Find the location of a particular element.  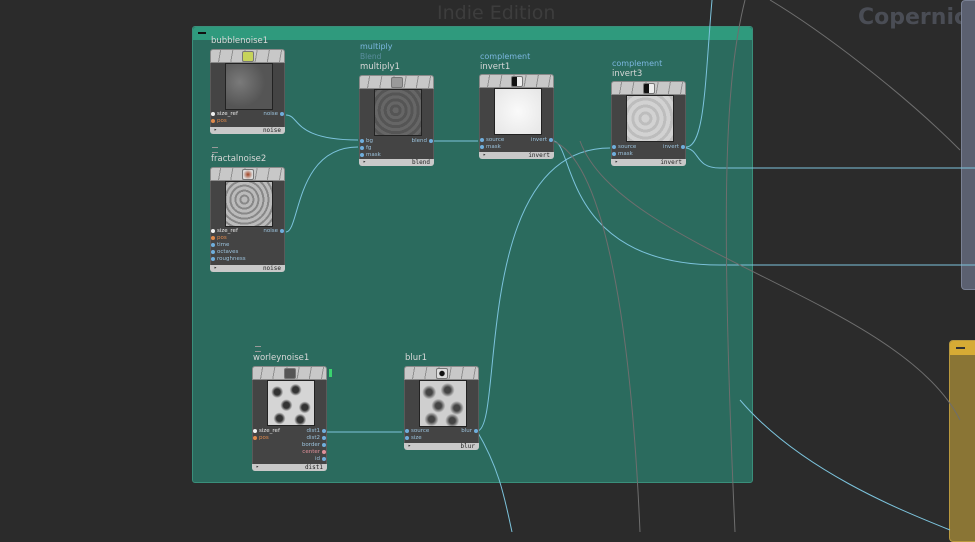

node-name: worleynoise1 is located at coordinates (281, 358).